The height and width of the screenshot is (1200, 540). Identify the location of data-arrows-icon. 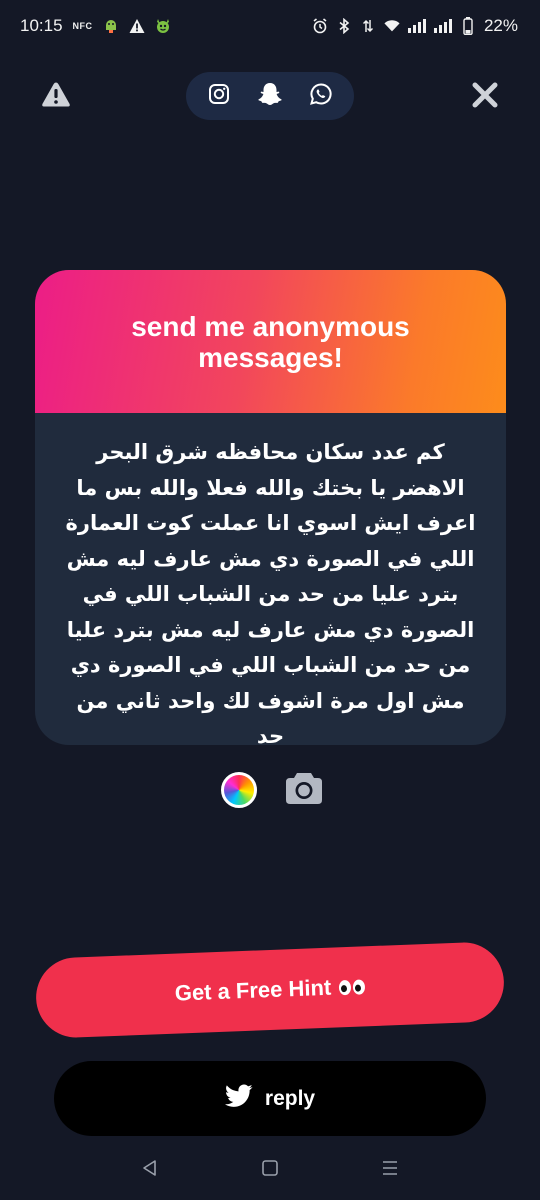
(368, 26).